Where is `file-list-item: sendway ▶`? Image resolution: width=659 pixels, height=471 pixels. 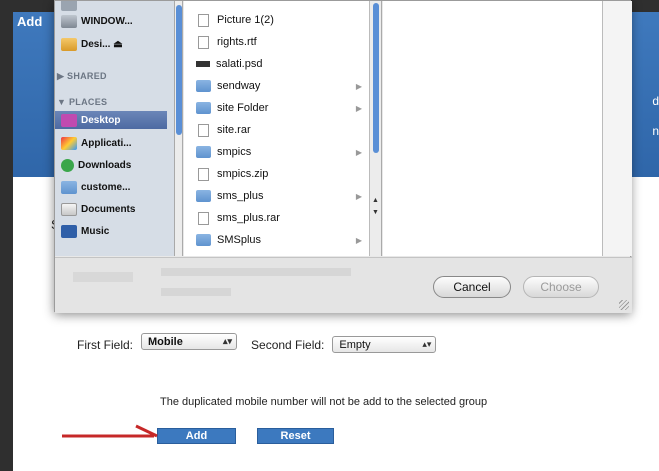
file-list-item: sendway ▶ is located at coordinates (281, 86).